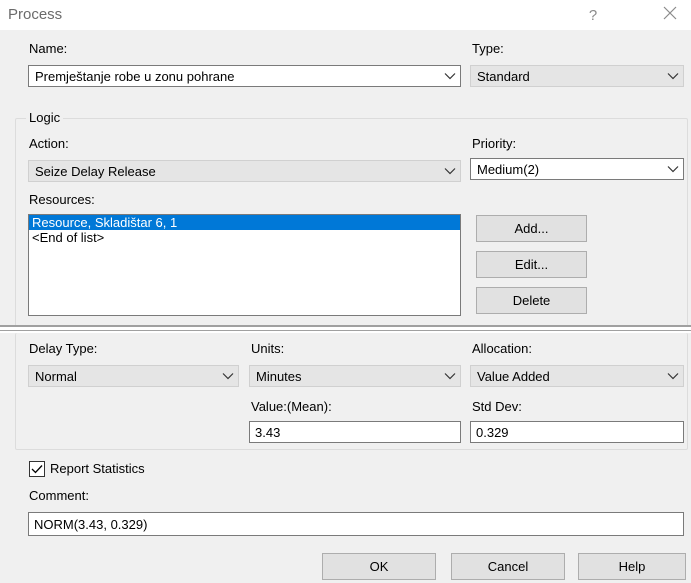  I want to click on list-item: <End of list>, so click(244, 237).